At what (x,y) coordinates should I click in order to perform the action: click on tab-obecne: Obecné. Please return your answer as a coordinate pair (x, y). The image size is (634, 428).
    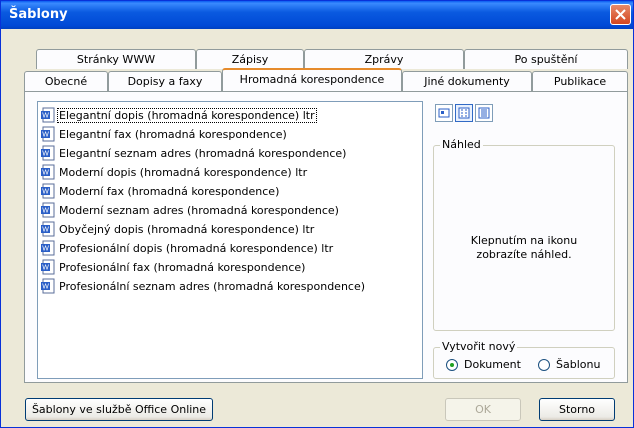
    Looking at the image, I should click on (66, 81).